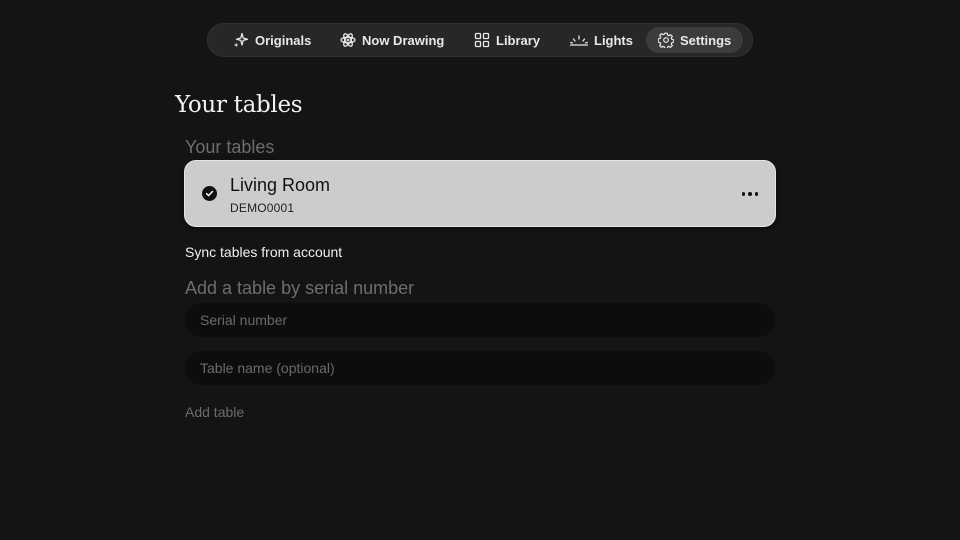 The width and height of the screenshot is (960, 540). Describe the element at coordinates (579, 40) in the screenshot. I see `sunrise-icon` at that location.